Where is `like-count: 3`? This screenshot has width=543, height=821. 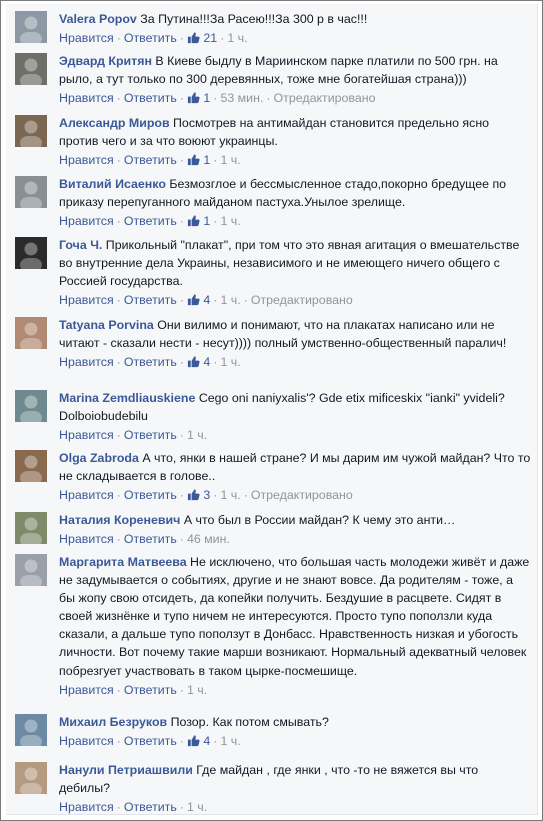 like-count: 3 is located at coordinates (198, 495).